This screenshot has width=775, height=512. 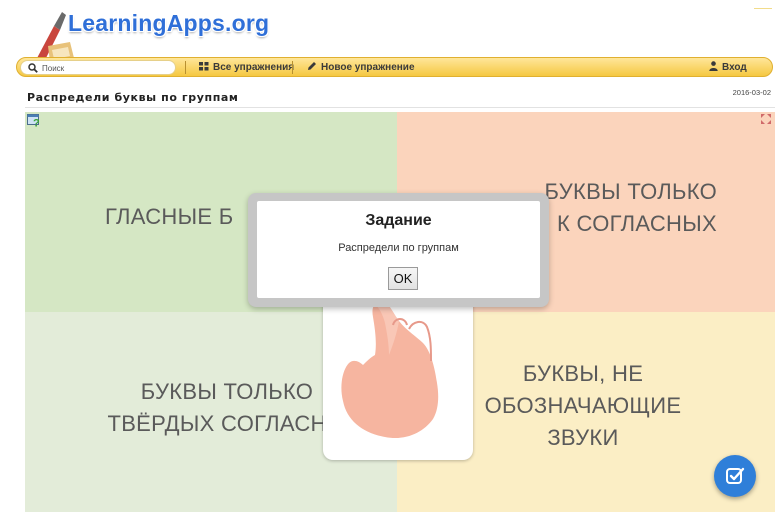 I want to click on page-title: Распредели буквы по группам, so click(x=133, y=97).